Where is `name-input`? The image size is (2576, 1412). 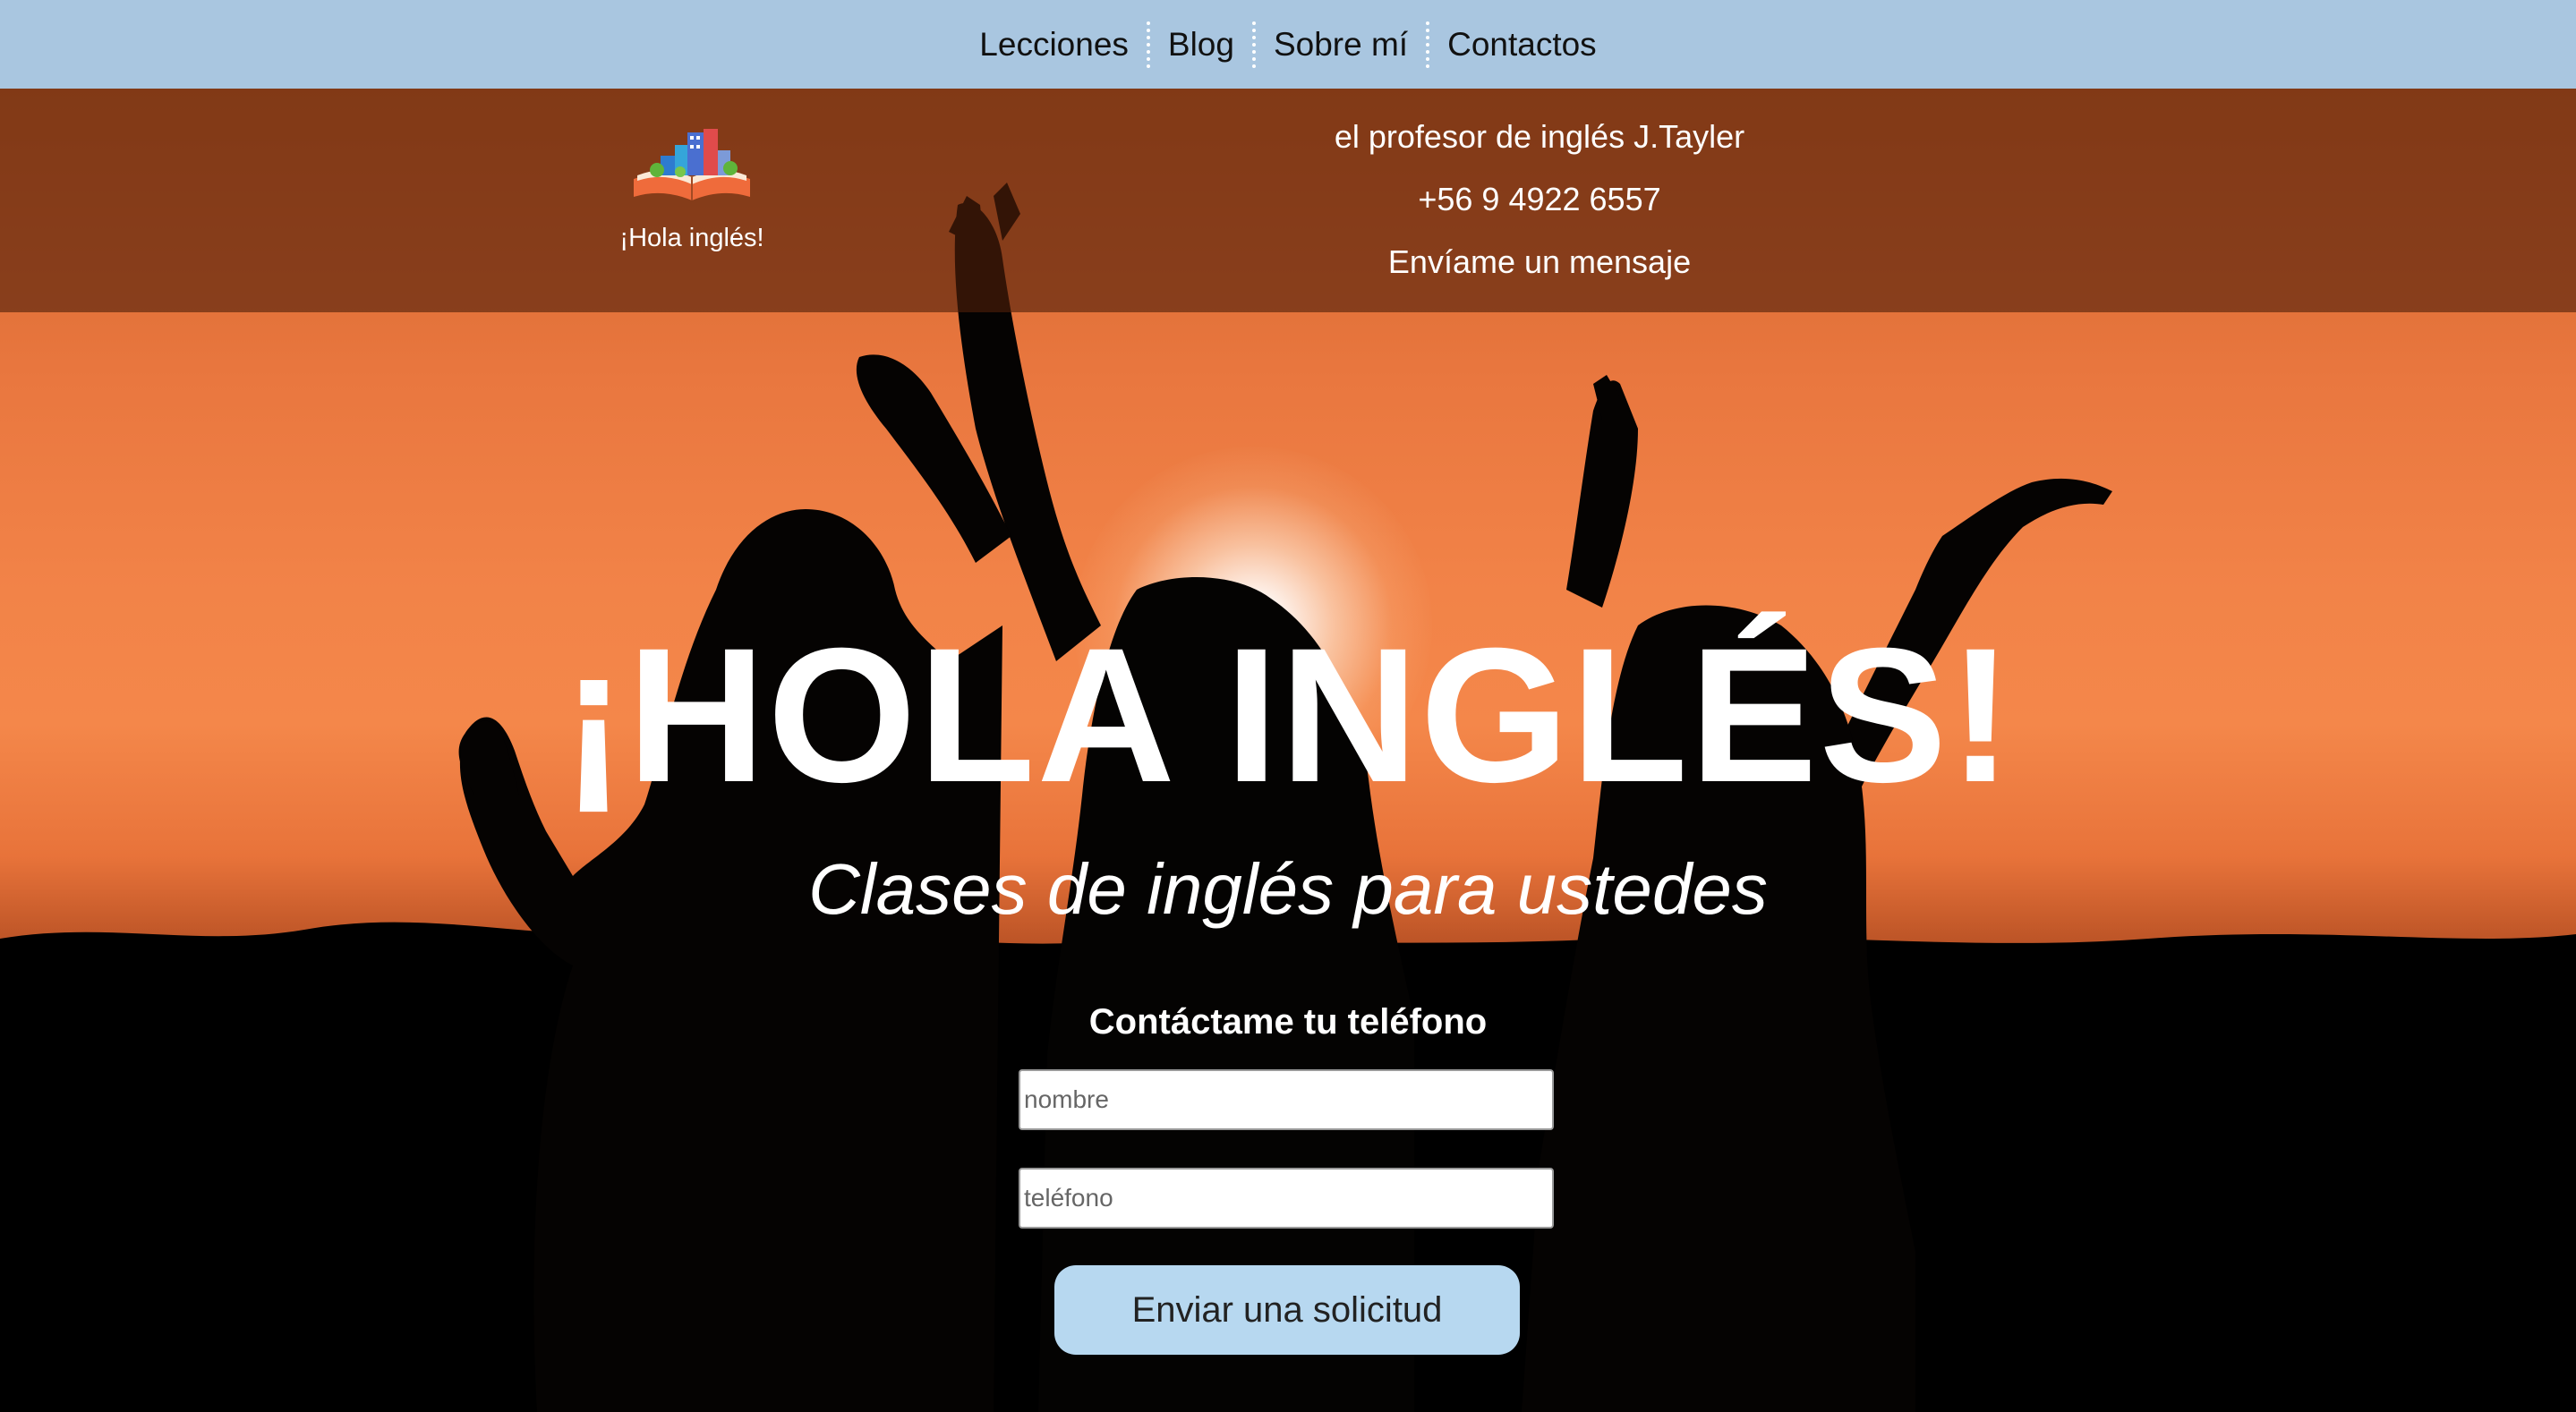 name-input is located at coordinates (1286, 1099).